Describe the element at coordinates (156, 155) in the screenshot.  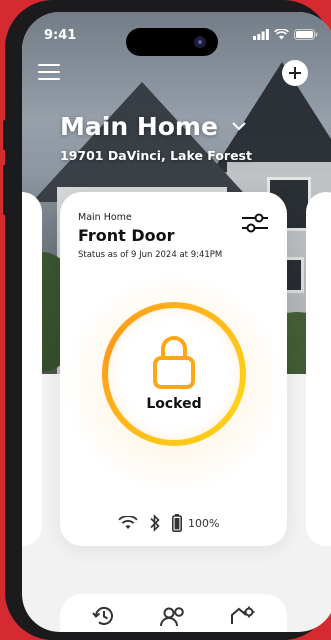
I see `home-address: 19701 DaVinci, Lake Forest` at that location.